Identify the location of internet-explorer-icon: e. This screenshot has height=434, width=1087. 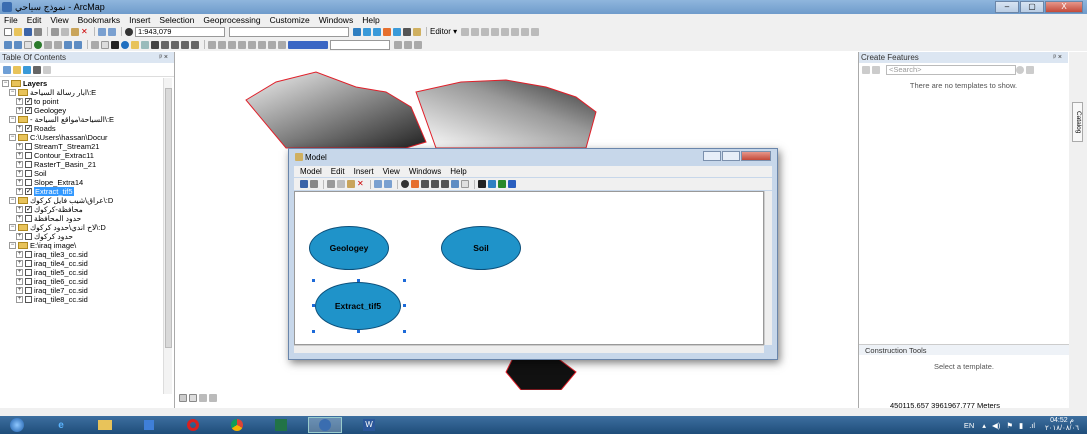
(61, 425).